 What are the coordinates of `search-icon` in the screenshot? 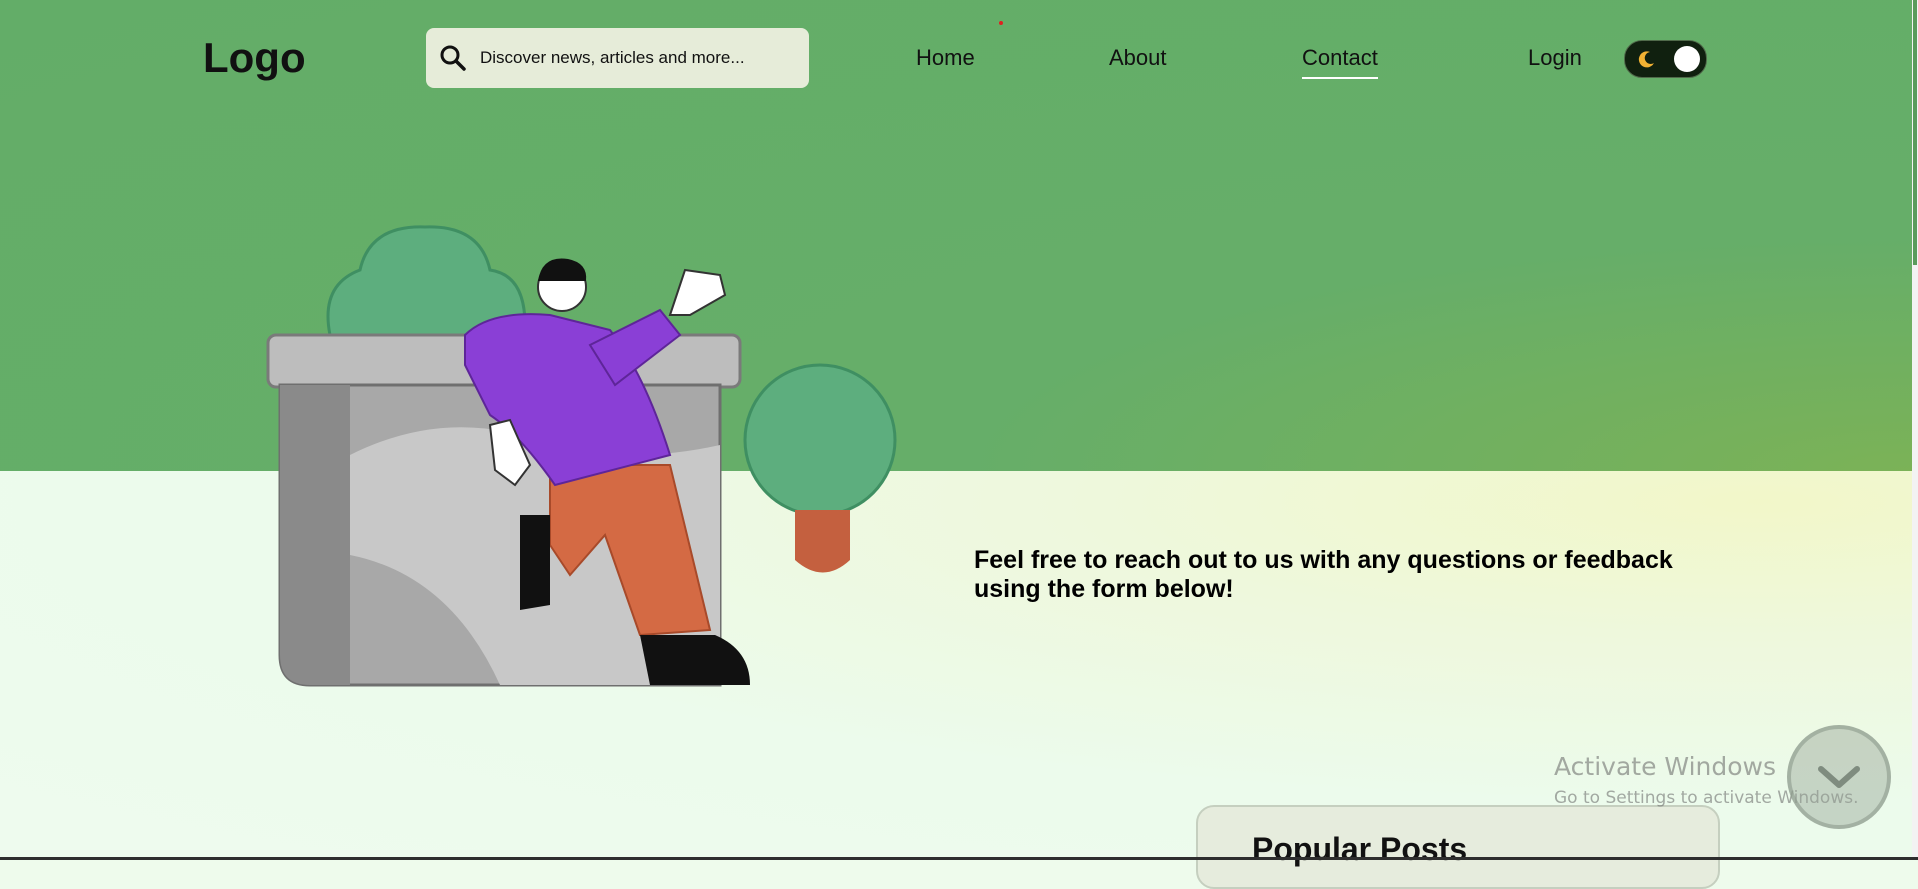 It's located at (453, 58).